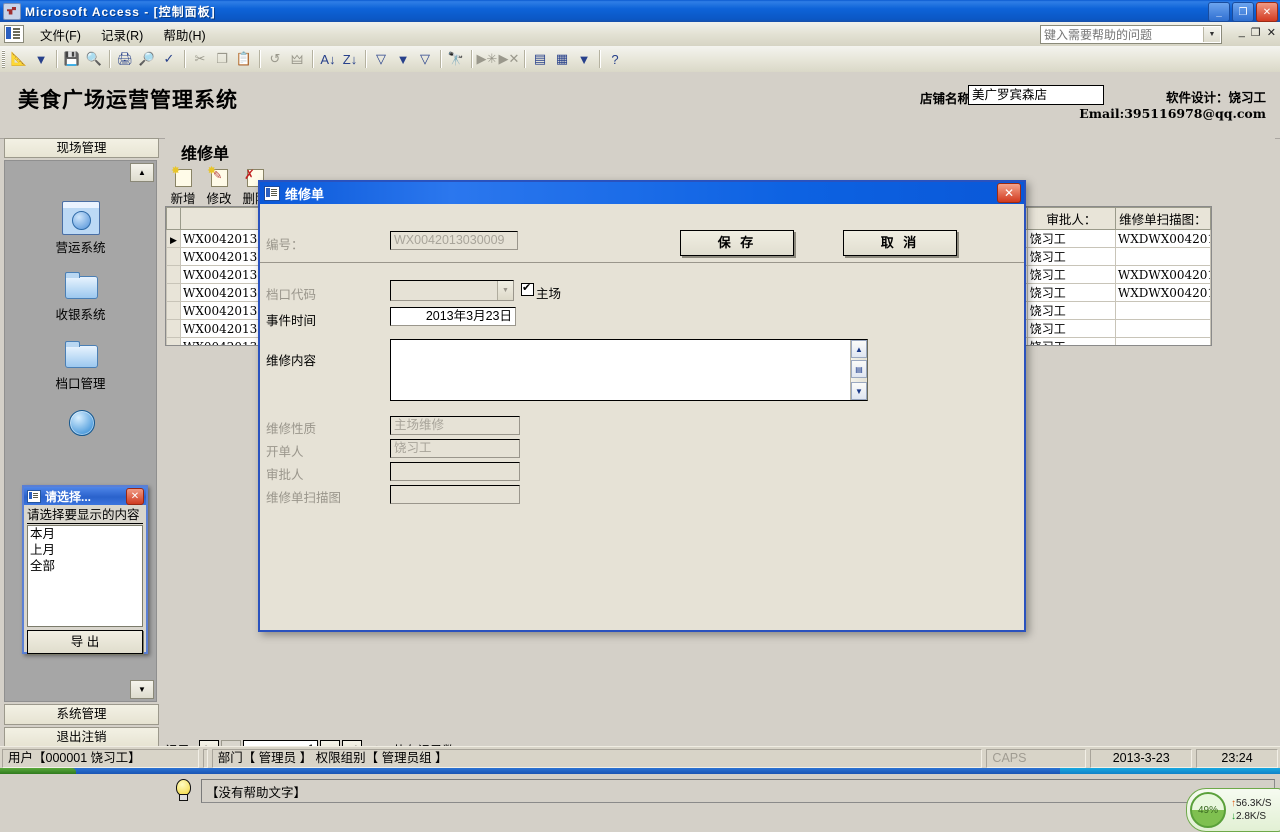  I want to click on sidebar-scroll-down-button: ▼, so click(142, 689).